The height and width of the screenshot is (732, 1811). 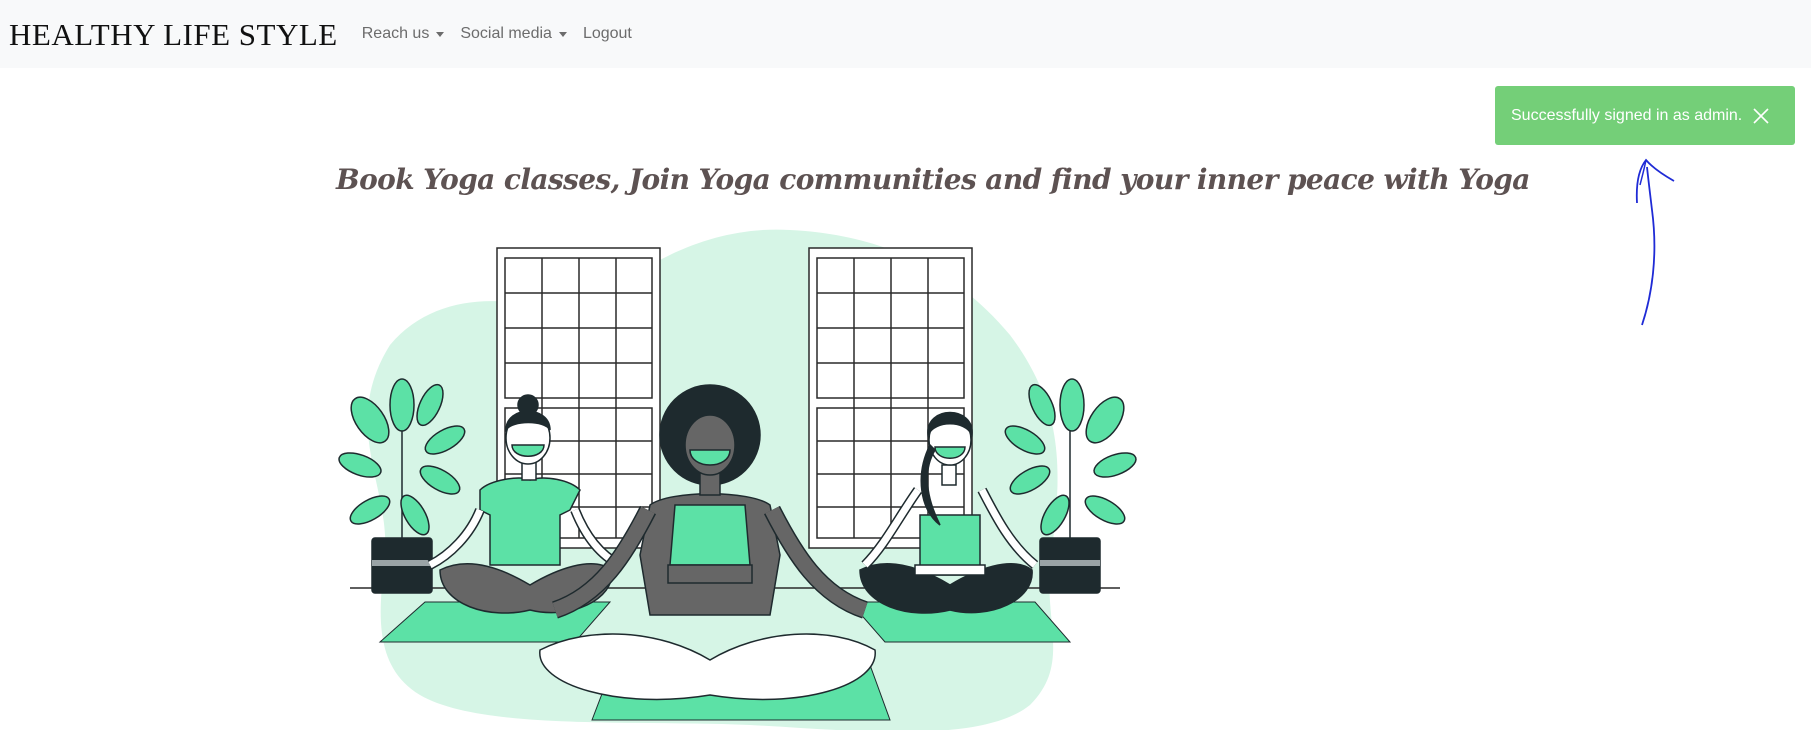 What do you see at coordinates (1627, 115) in the screenshot?
I see `toast-message: Successfully signed in as admin.` at bounding box center [1627, 115].